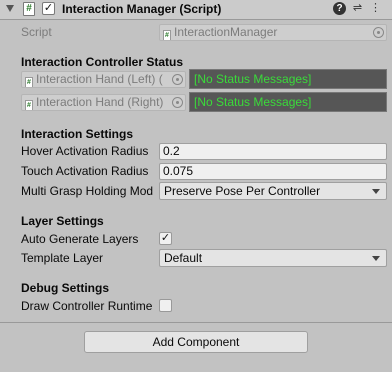 The height and width of the screenshot is (372, 392). What do you see at coordinates (196, 342) in the screenshot?
I see `add-component-button: Add Component` at bounding box center [196, 342].